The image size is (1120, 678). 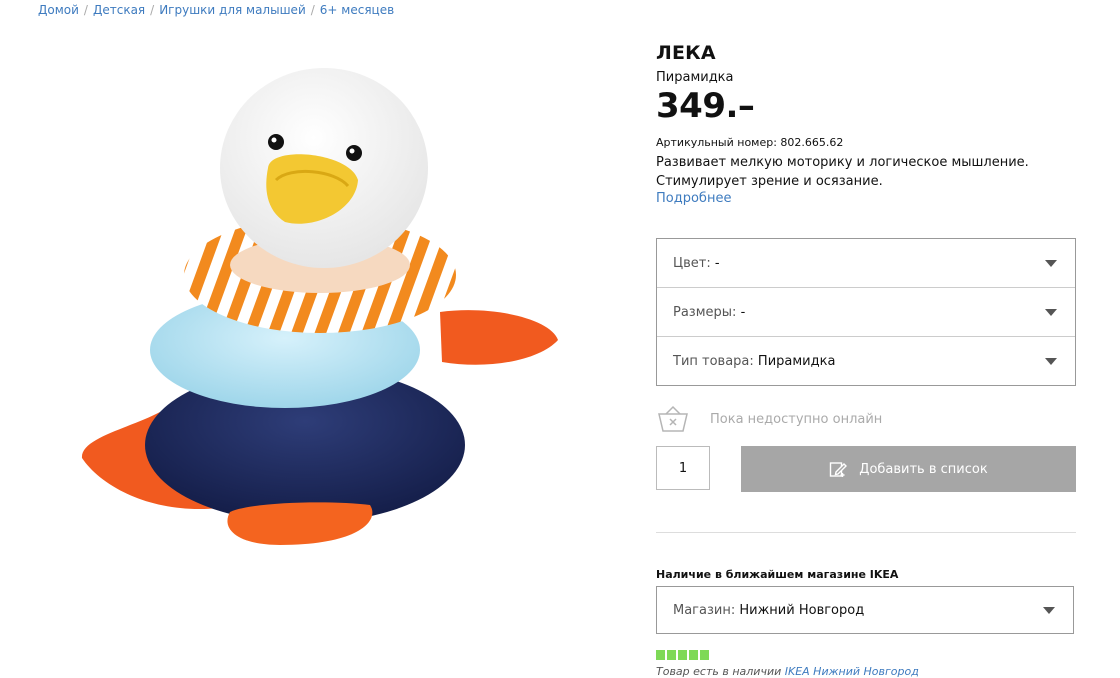 I want to click on breadcrumb-baby-toys: Игрушки для малышей, so click(x=232, y=10).